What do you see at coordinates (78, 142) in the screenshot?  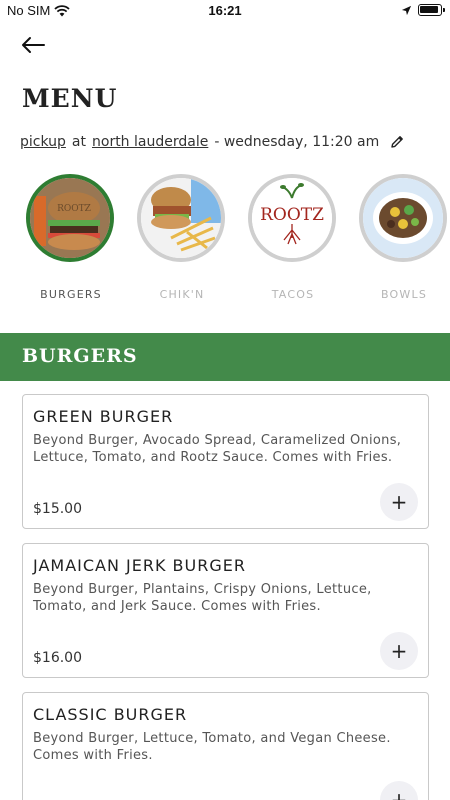 I see `order-connector: at` at bounding box center [78, 142].